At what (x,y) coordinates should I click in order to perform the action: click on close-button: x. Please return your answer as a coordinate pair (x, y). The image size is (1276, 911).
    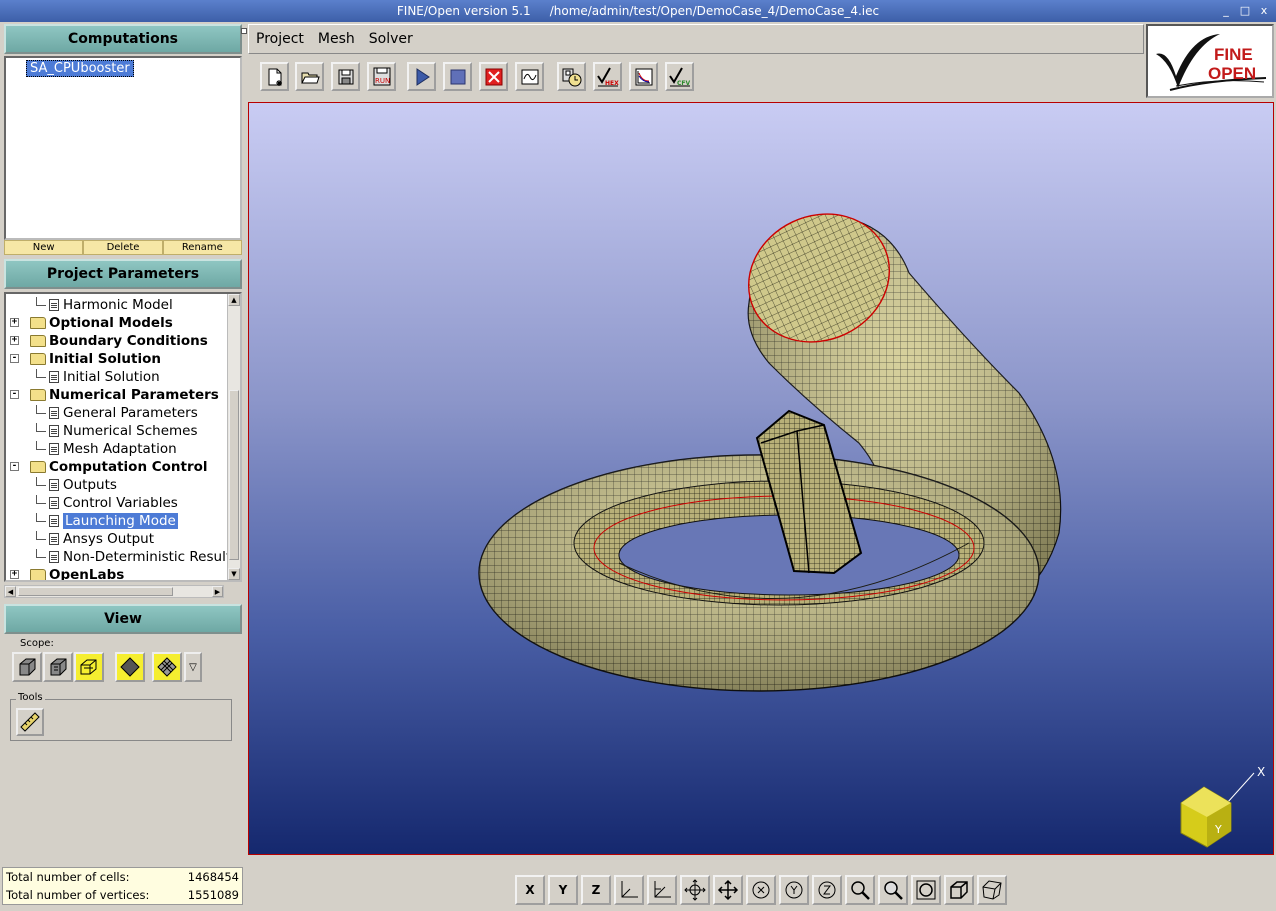
    Looking at the image, I should click on (1264, 11).